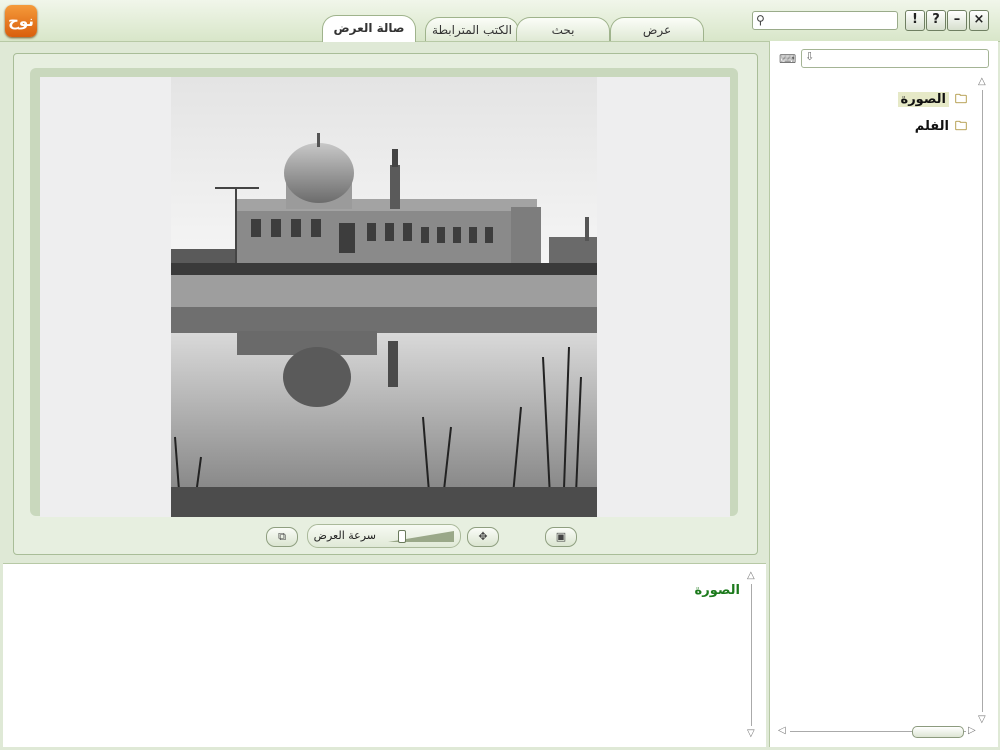  What do you see at coordinates (760, 20) in the screenshot?
I see `search-icon: ⚲` at bounding box center [760, 20].